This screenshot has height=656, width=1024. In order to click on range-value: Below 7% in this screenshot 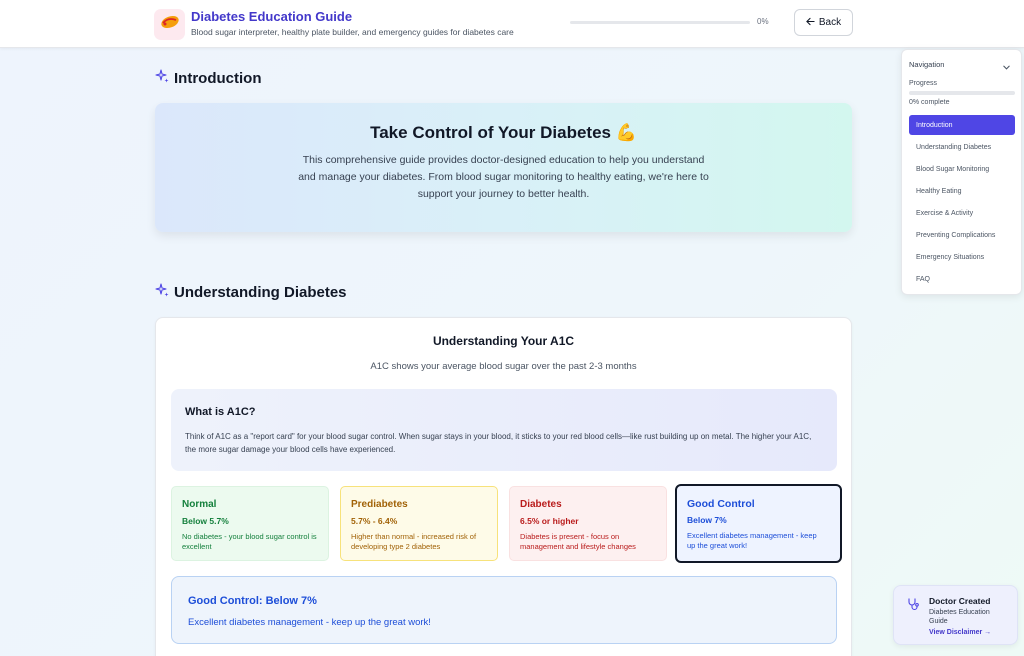, I will do `click(707, 520)`.